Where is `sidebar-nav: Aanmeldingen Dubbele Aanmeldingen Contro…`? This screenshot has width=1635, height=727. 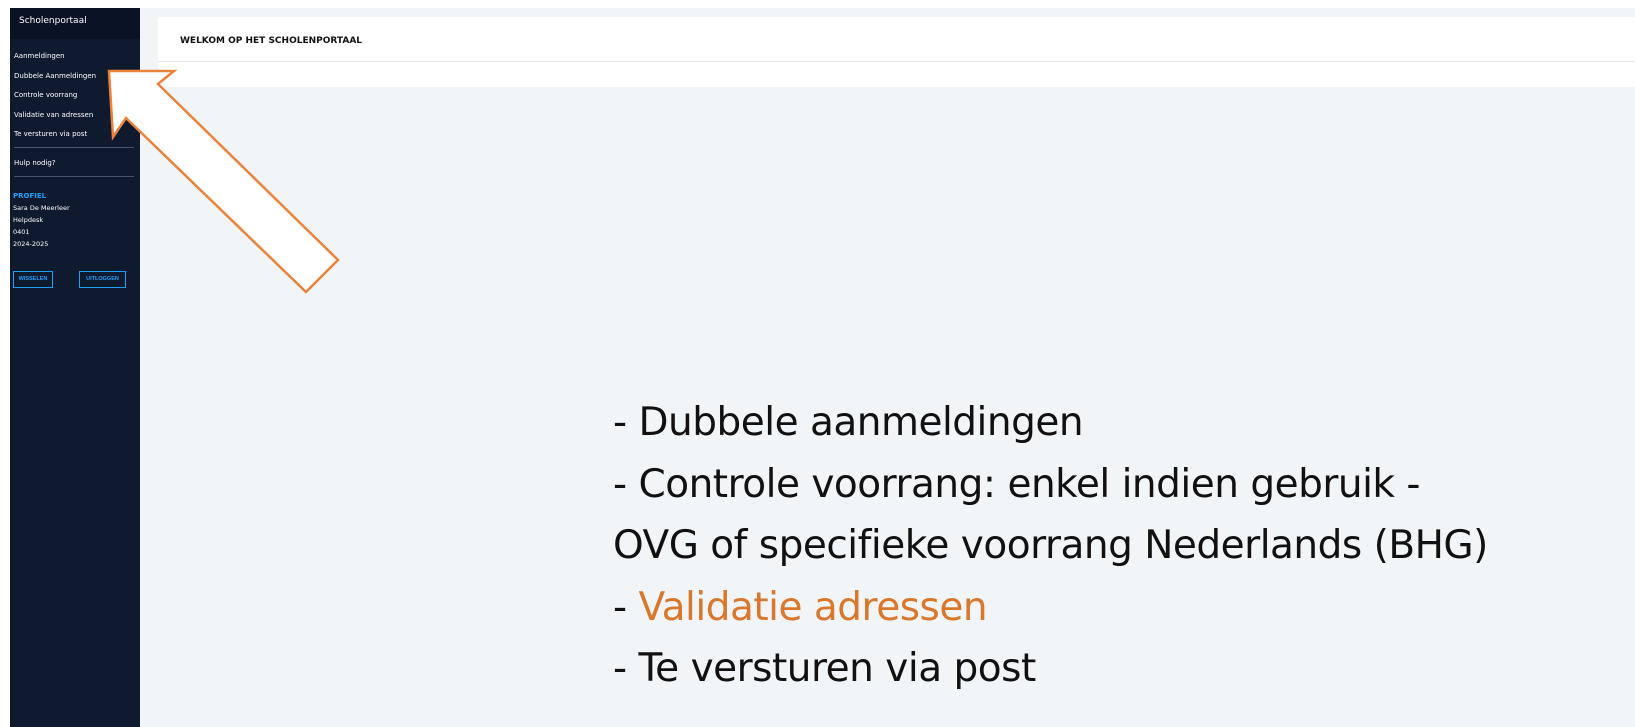
sidebar-nav: Aanmeldingen Dubbele Aanmeldingen Contro… is located at coordinates (75, 92).